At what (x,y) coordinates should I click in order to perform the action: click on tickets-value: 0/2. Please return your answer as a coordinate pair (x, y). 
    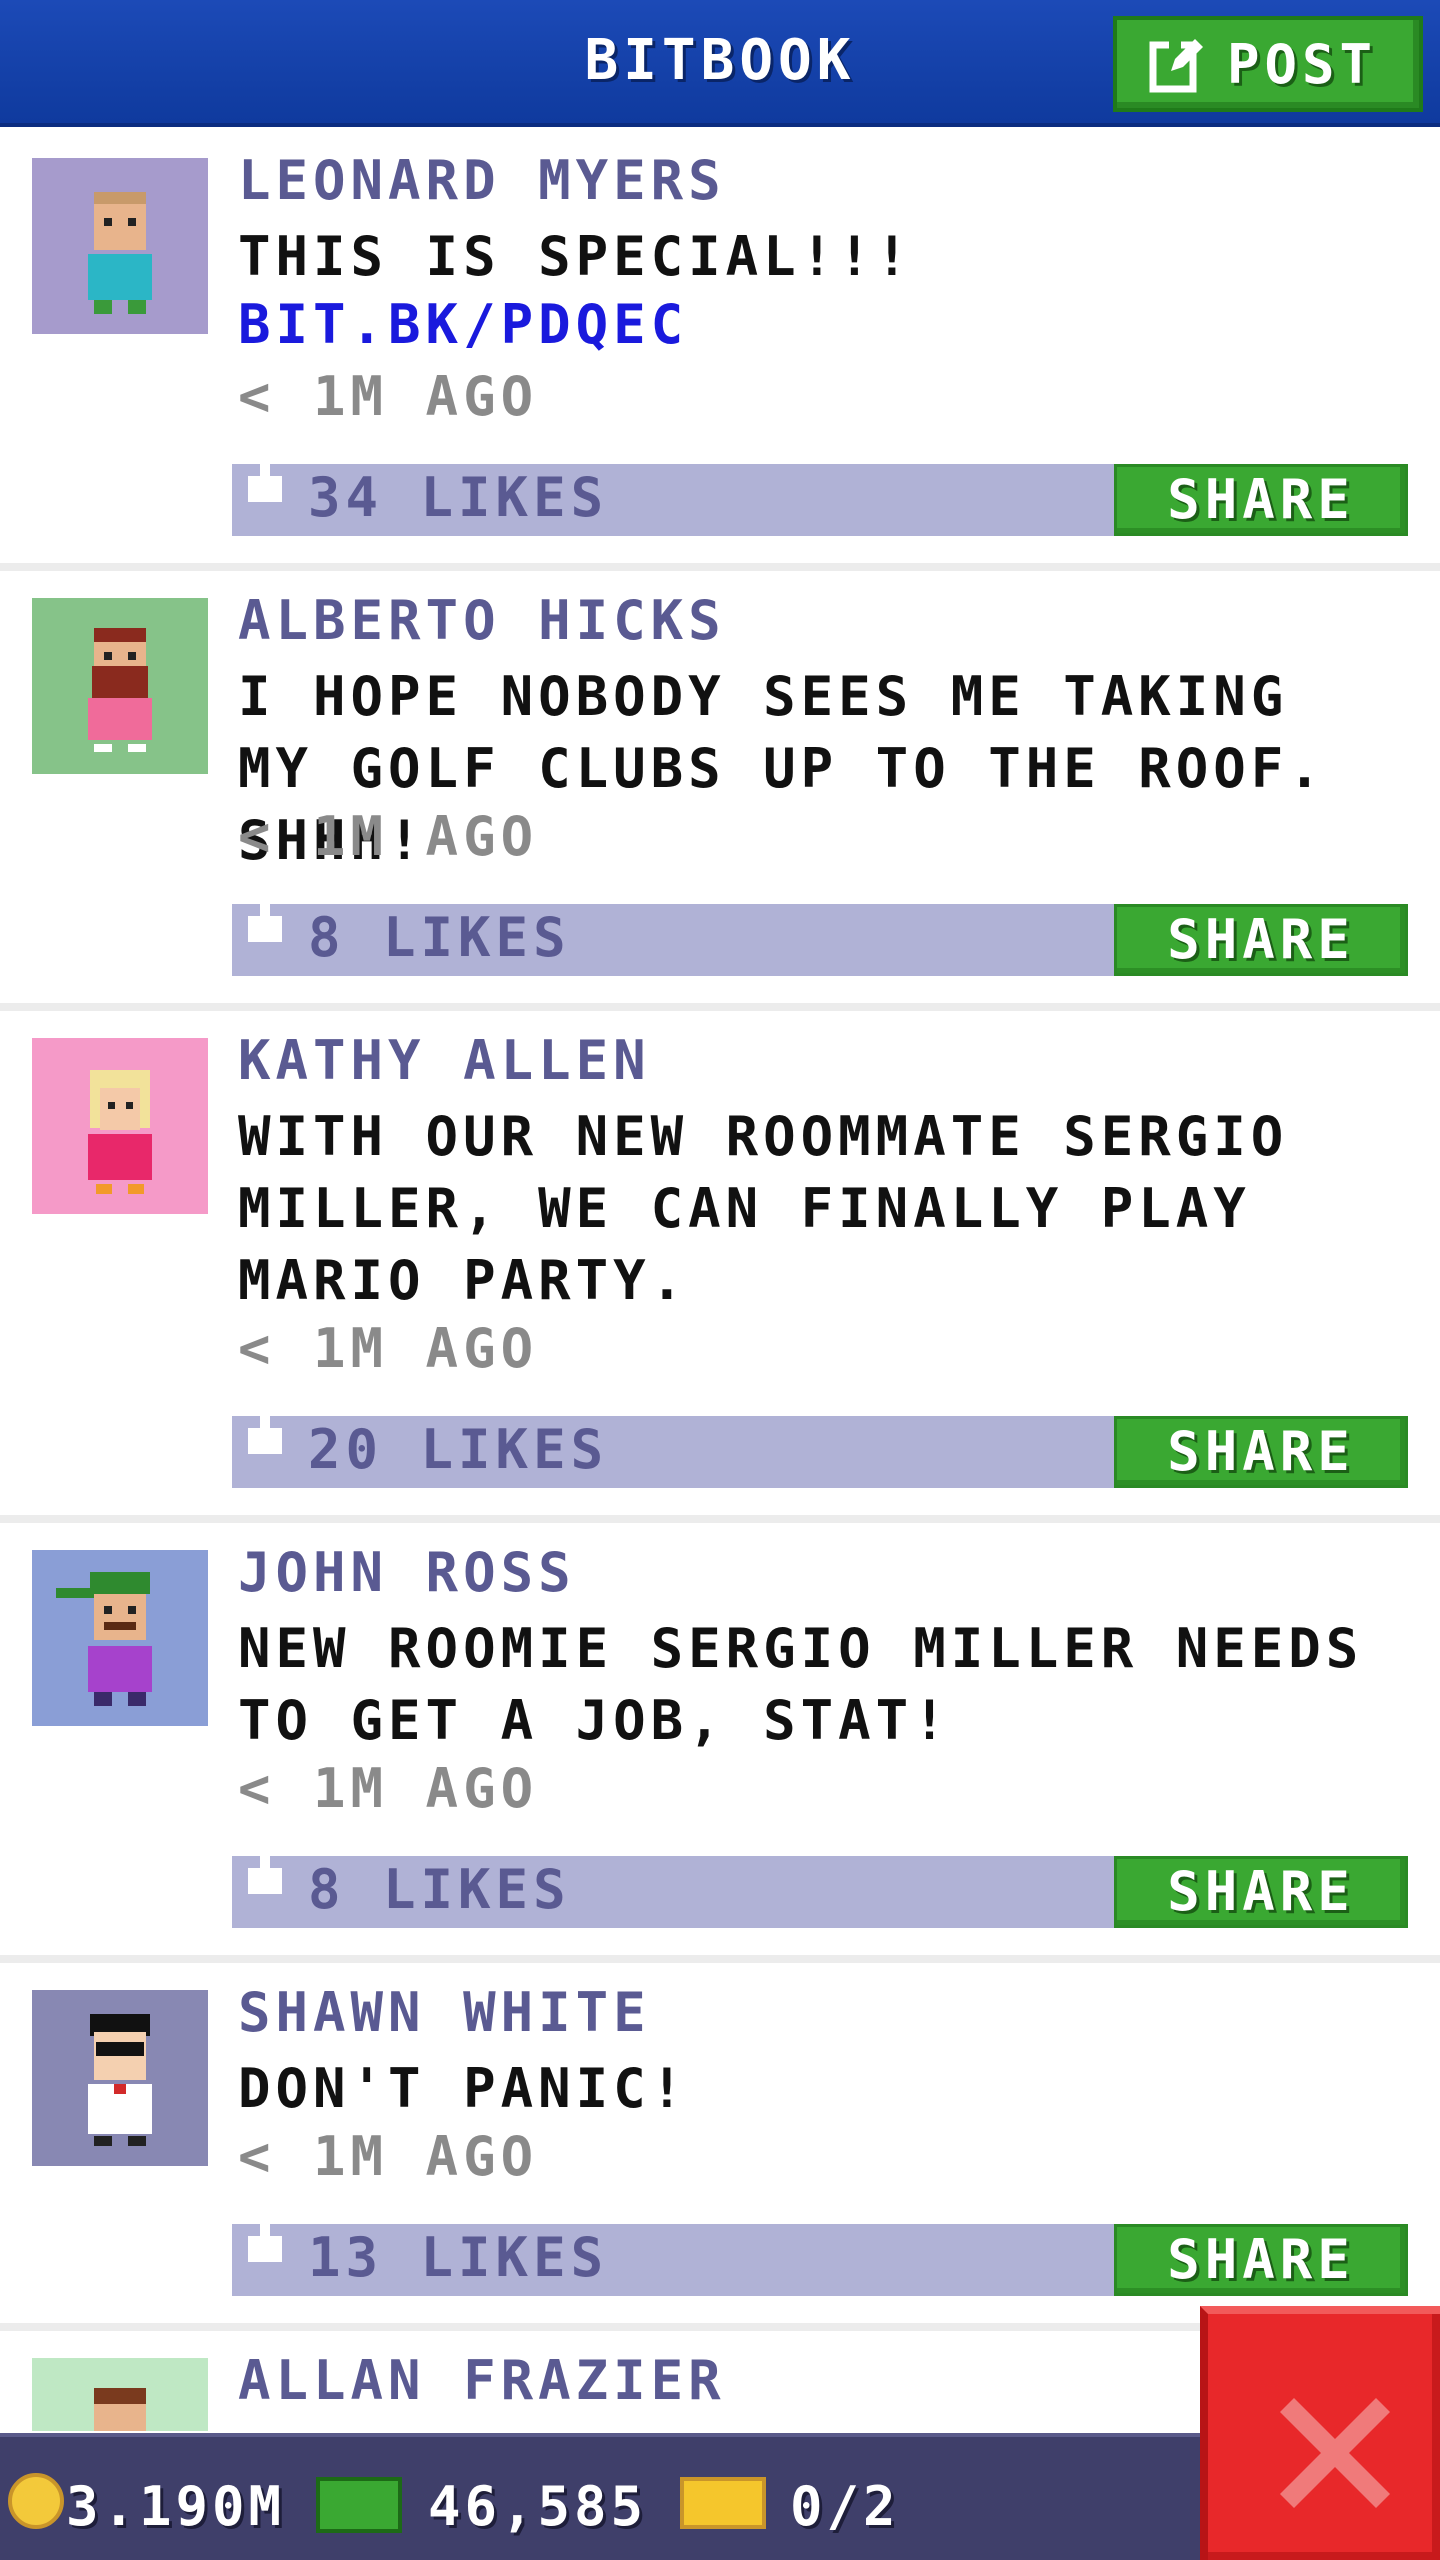
    Looking at the image, I should click on (845, 2506).